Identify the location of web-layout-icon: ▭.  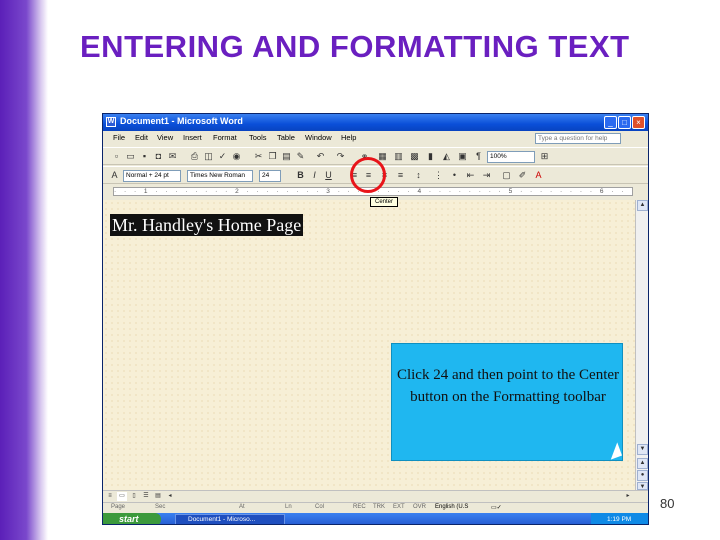
(122, 496).